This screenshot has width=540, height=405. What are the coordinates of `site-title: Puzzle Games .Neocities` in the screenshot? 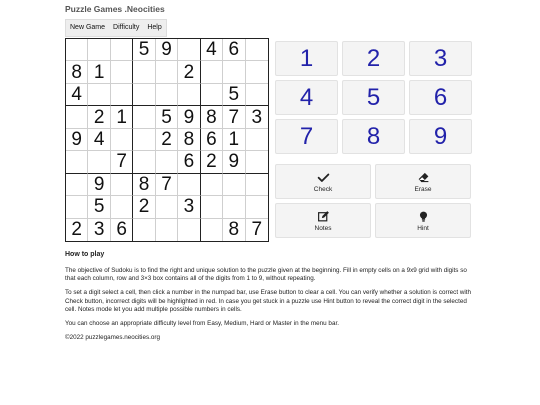 It's located at (115, 9).